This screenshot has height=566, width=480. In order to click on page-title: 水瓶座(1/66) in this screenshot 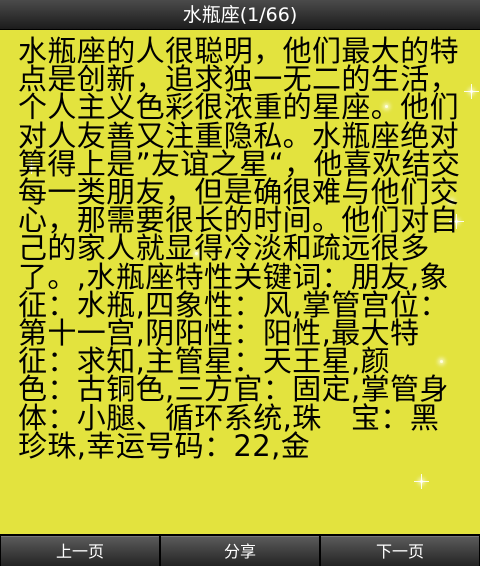, I will do `click(240, 15)`.